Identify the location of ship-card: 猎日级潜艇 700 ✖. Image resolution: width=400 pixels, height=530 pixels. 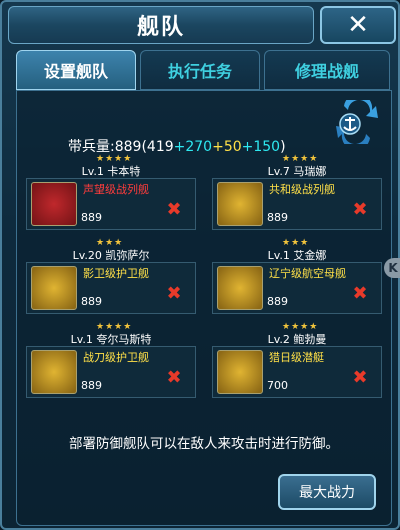
(297, 372).